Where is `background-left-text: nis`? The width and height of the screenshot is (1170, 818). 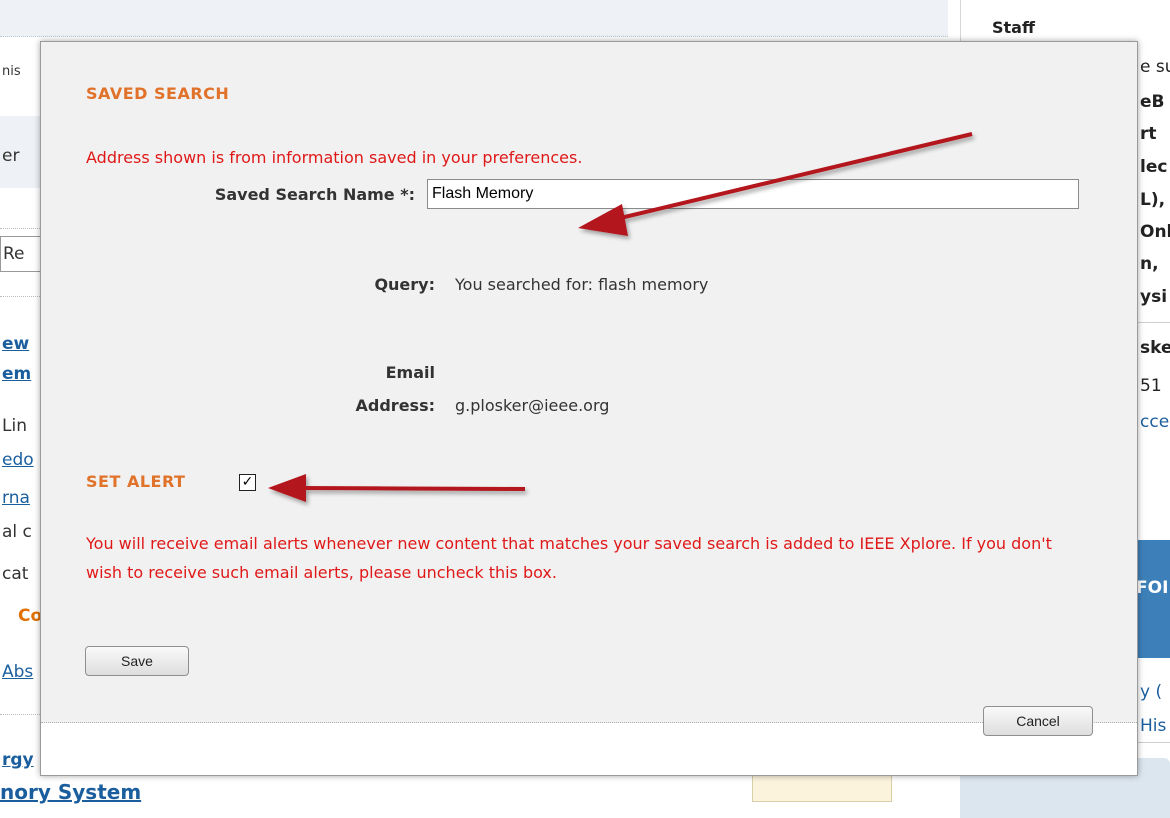 background-left-text: nis is located at coordinates (11, 71).